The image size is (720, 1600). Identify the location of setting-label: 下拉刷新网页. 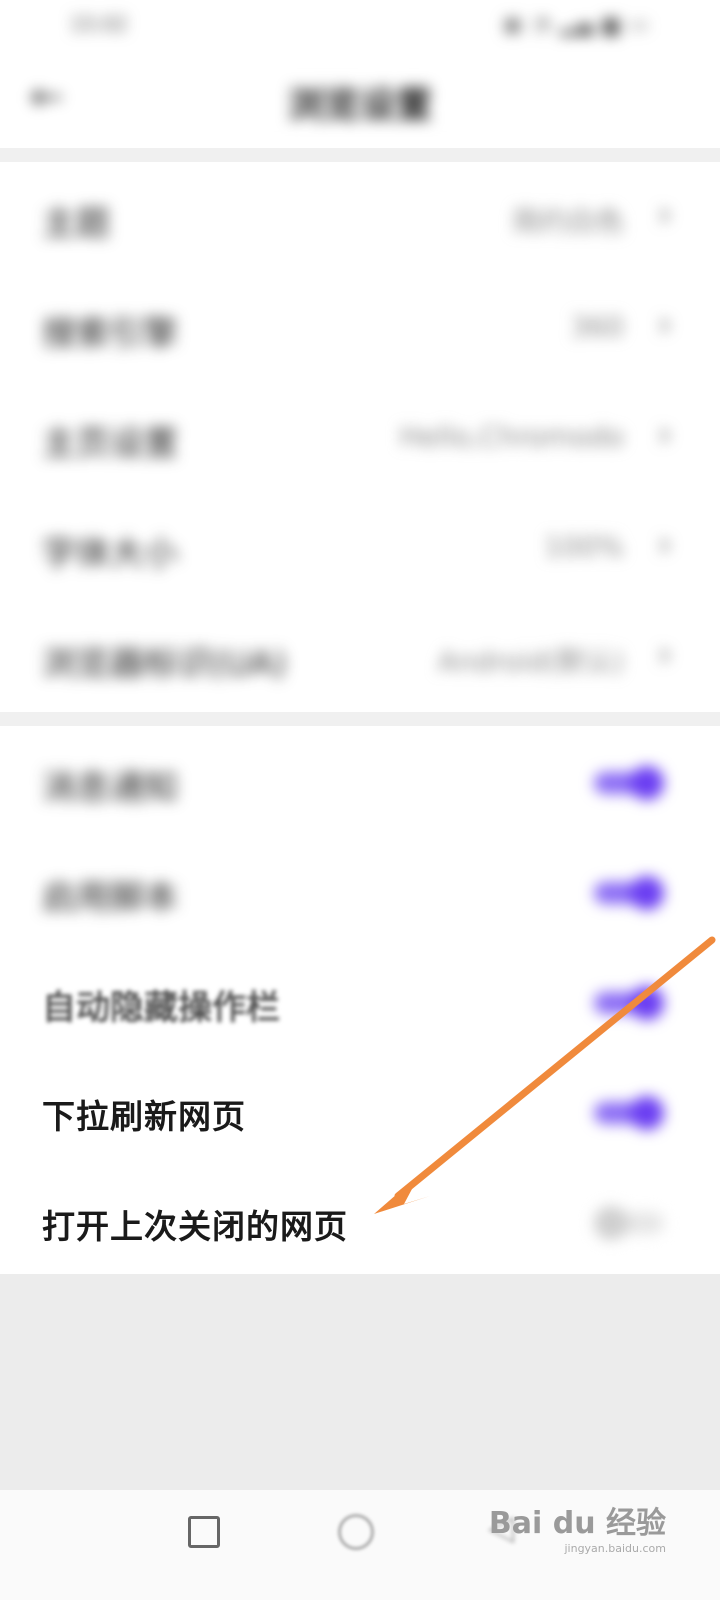
(144, 1116).